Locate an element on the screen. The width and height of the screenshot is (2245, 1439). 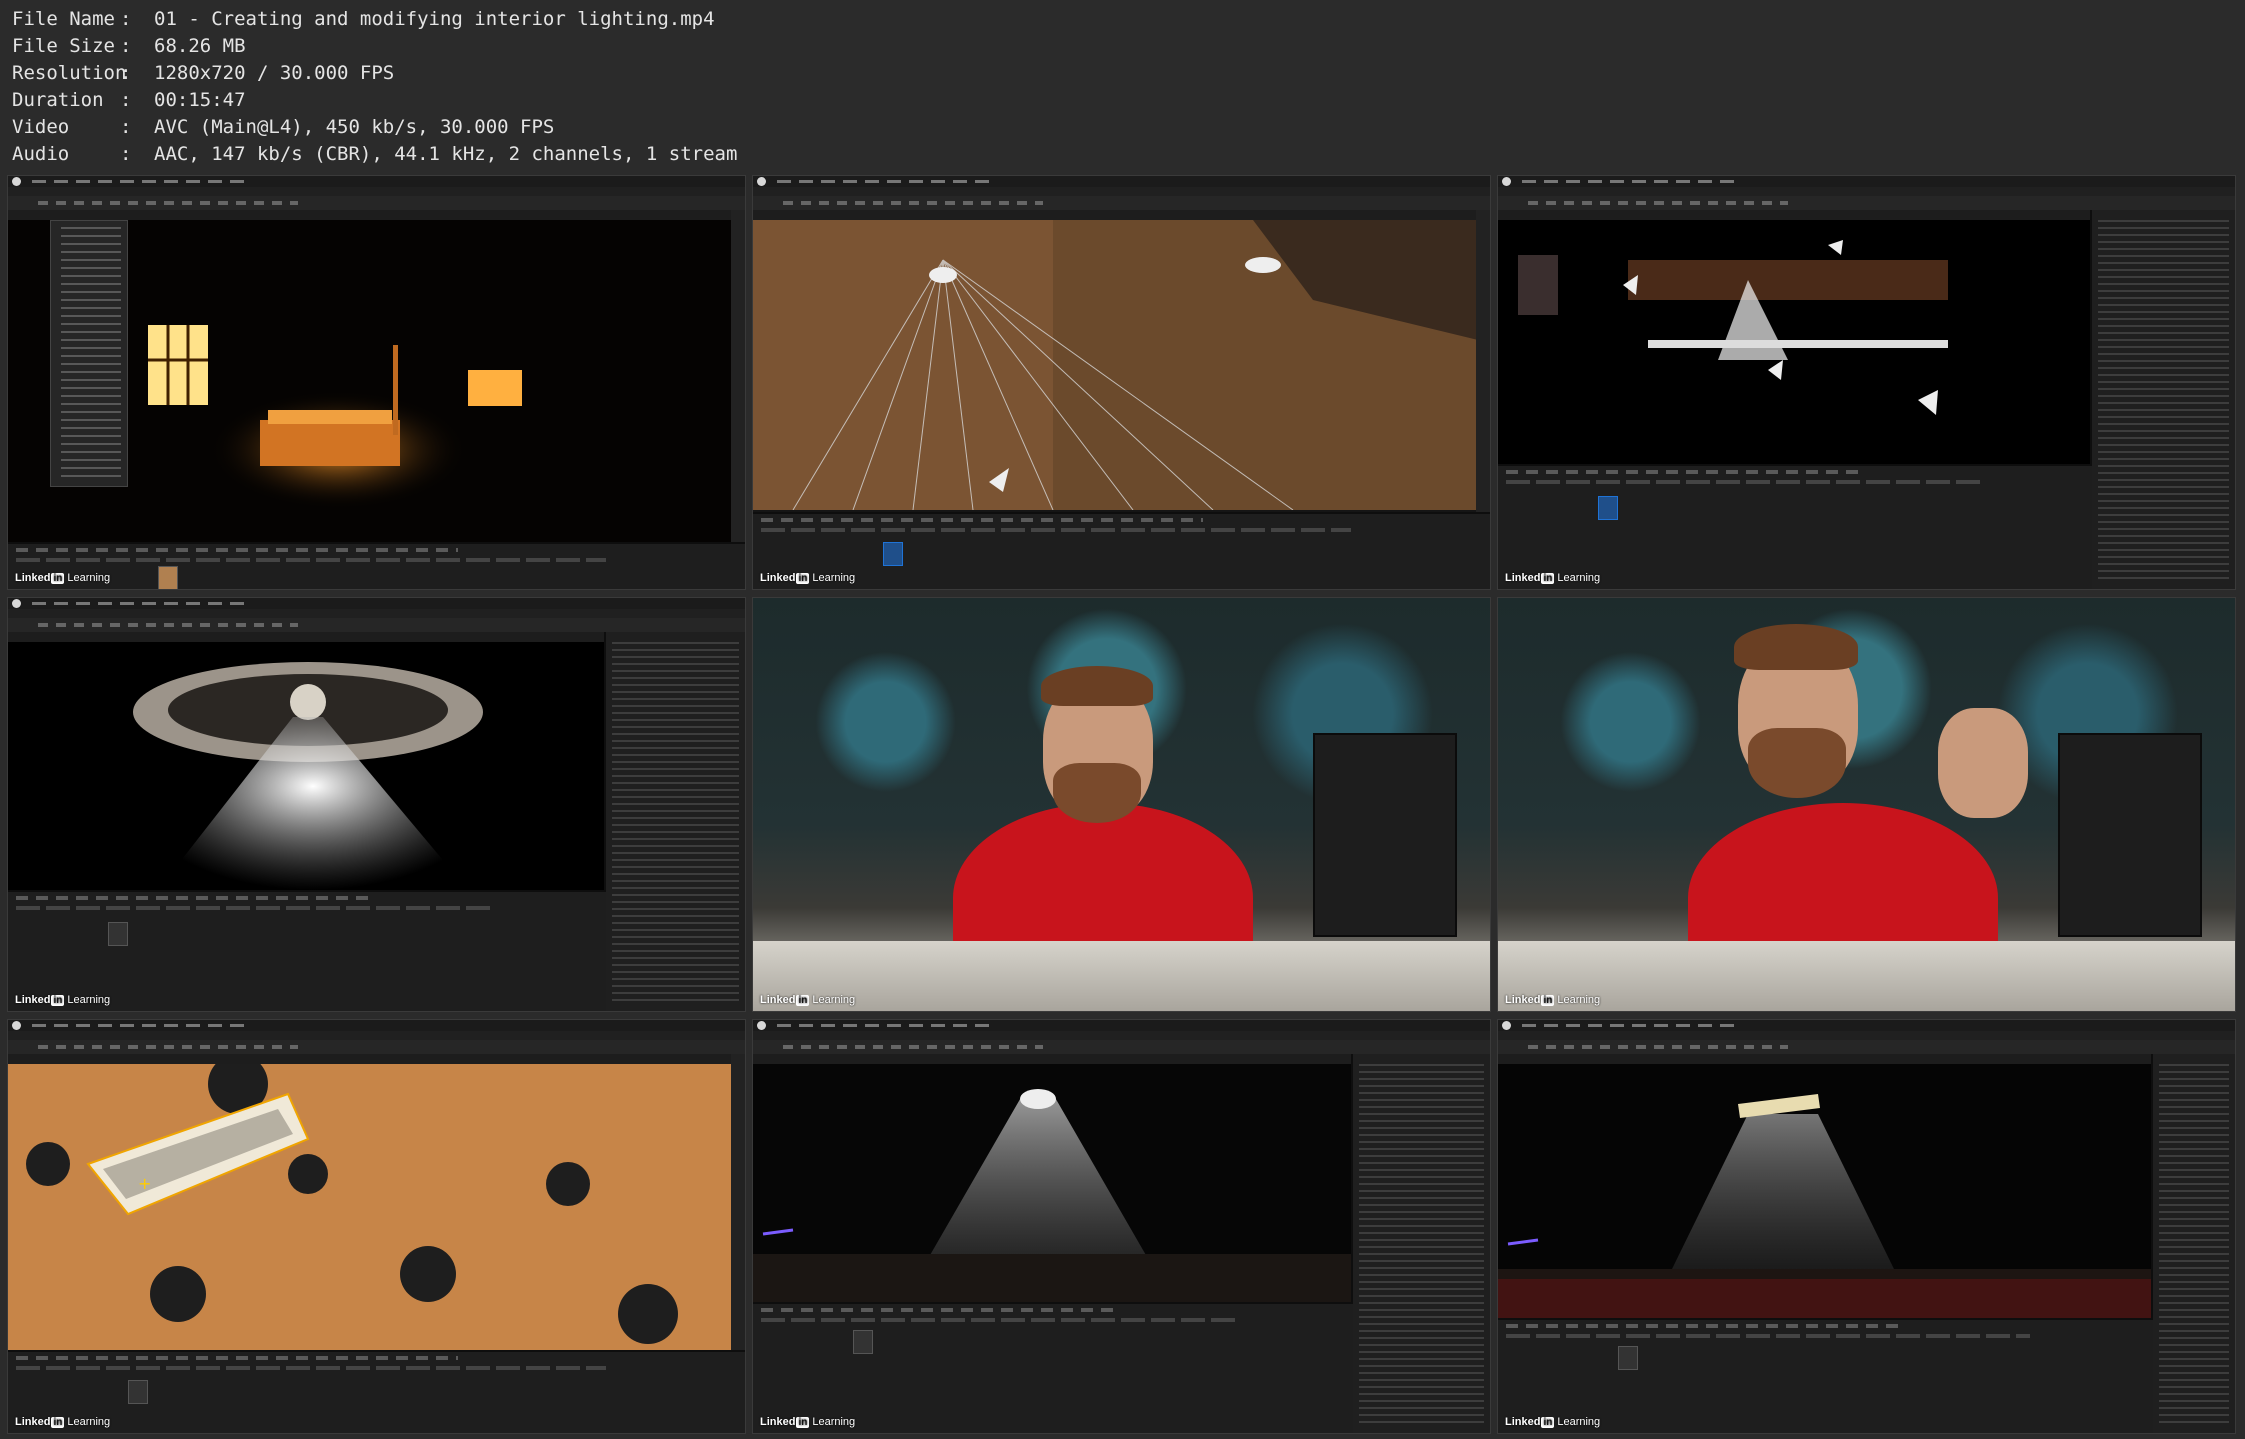
scene-ceiling-rays is located at coordinates (1114, 365).